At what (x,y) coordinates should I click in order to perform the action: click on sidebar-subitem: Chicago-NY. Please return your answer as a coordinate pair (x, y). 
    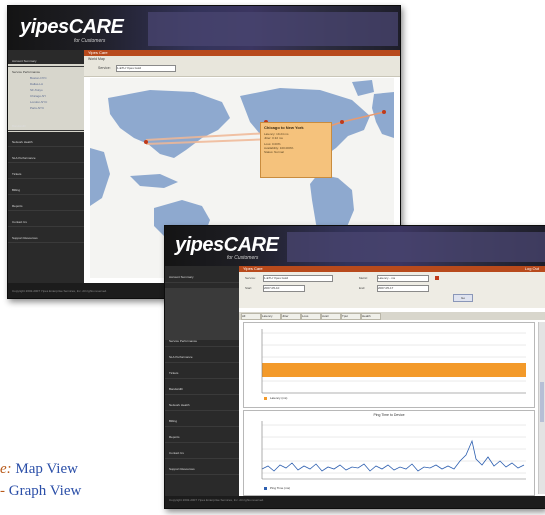
    Looking at the image, I should click on (38, 96).